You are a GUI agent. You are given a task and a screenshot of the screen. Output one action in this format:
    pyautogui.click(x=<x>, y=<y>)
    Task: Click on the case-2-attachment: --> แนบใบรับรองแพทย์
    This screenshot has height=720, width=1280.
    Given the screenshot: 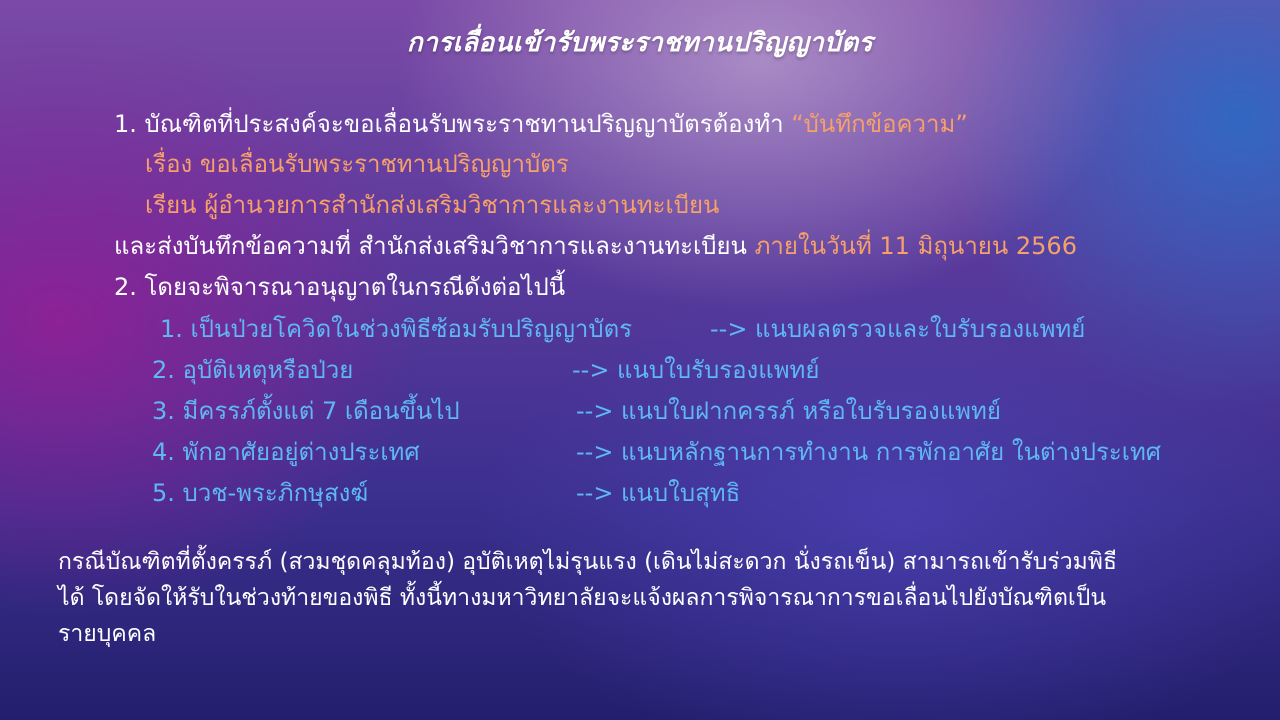 What is the action you would take?
    pyautogui.click(x=696, y=370)
    